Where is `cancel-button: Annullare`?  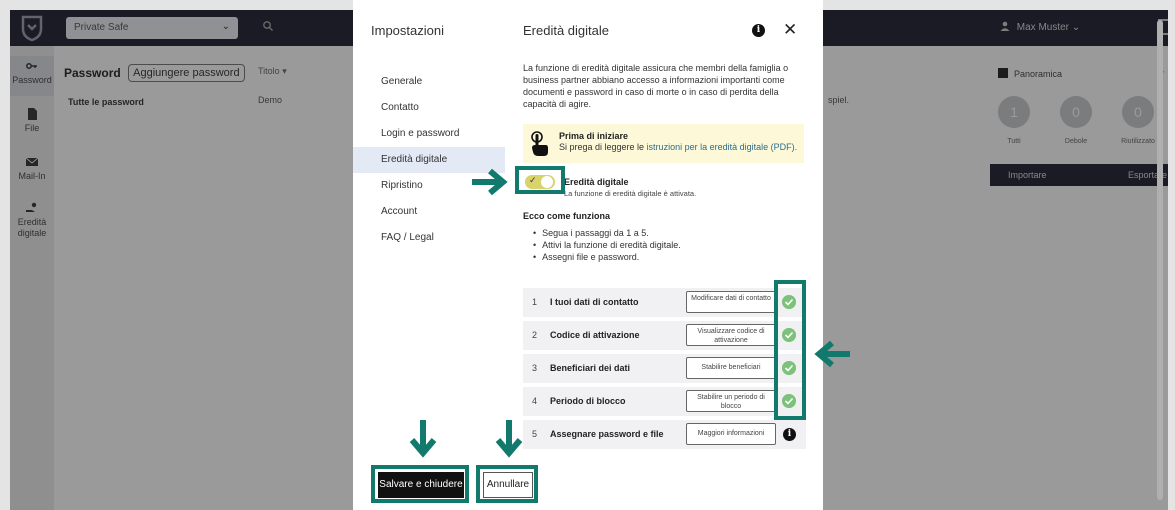 cancel-button: Annullare is located at coordinates (508, 485).